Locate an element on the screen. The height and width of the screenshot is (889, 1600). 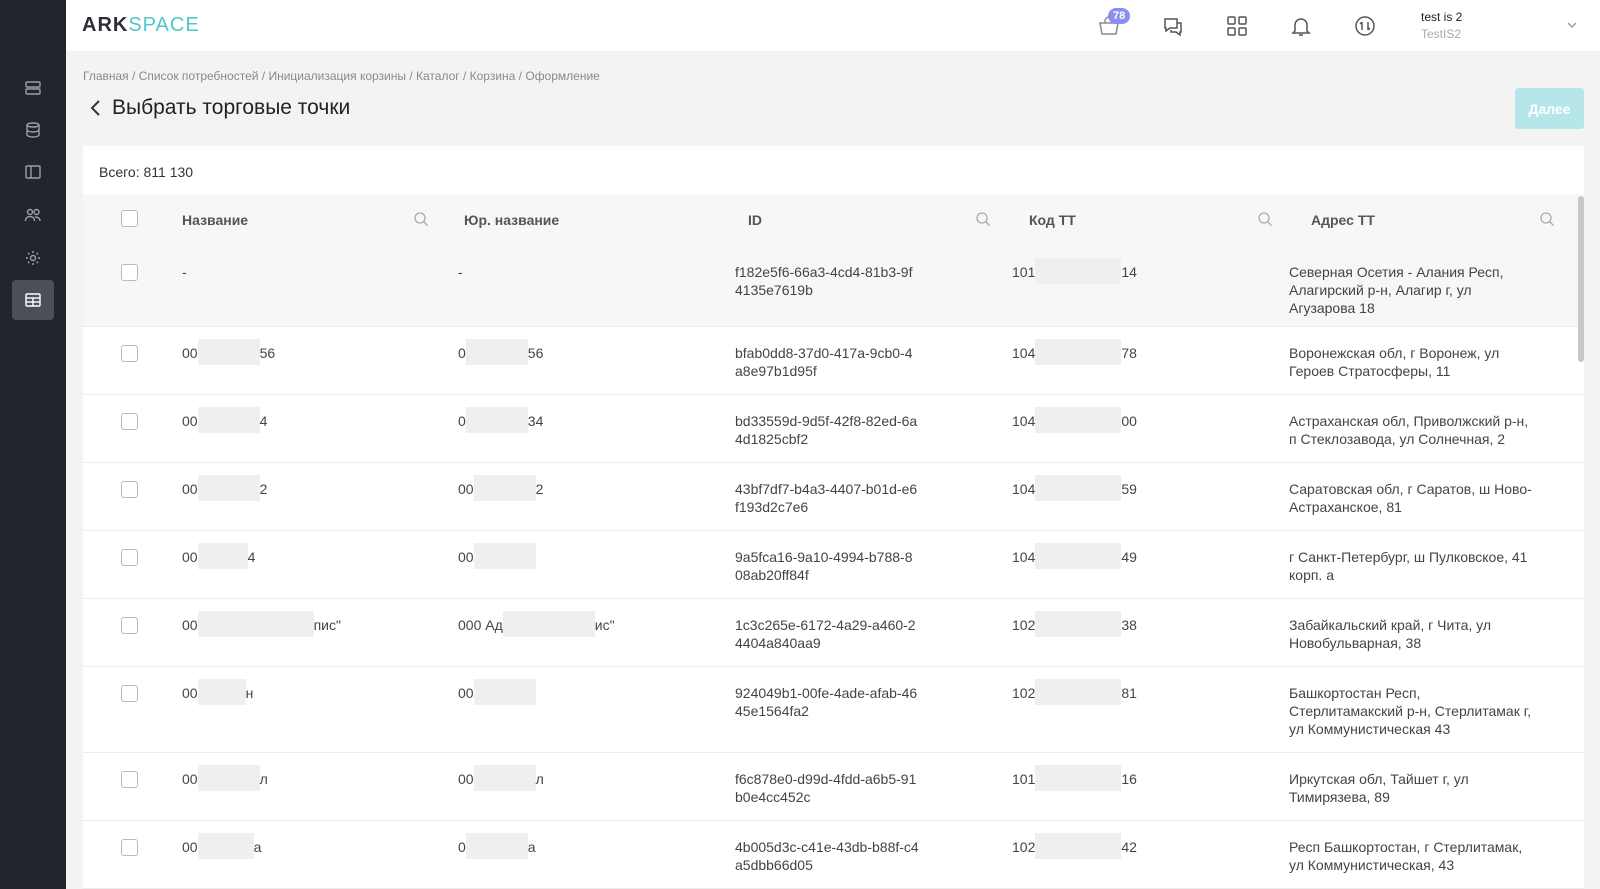
cell-text-prefix: - is located at coordinates (184, 272).